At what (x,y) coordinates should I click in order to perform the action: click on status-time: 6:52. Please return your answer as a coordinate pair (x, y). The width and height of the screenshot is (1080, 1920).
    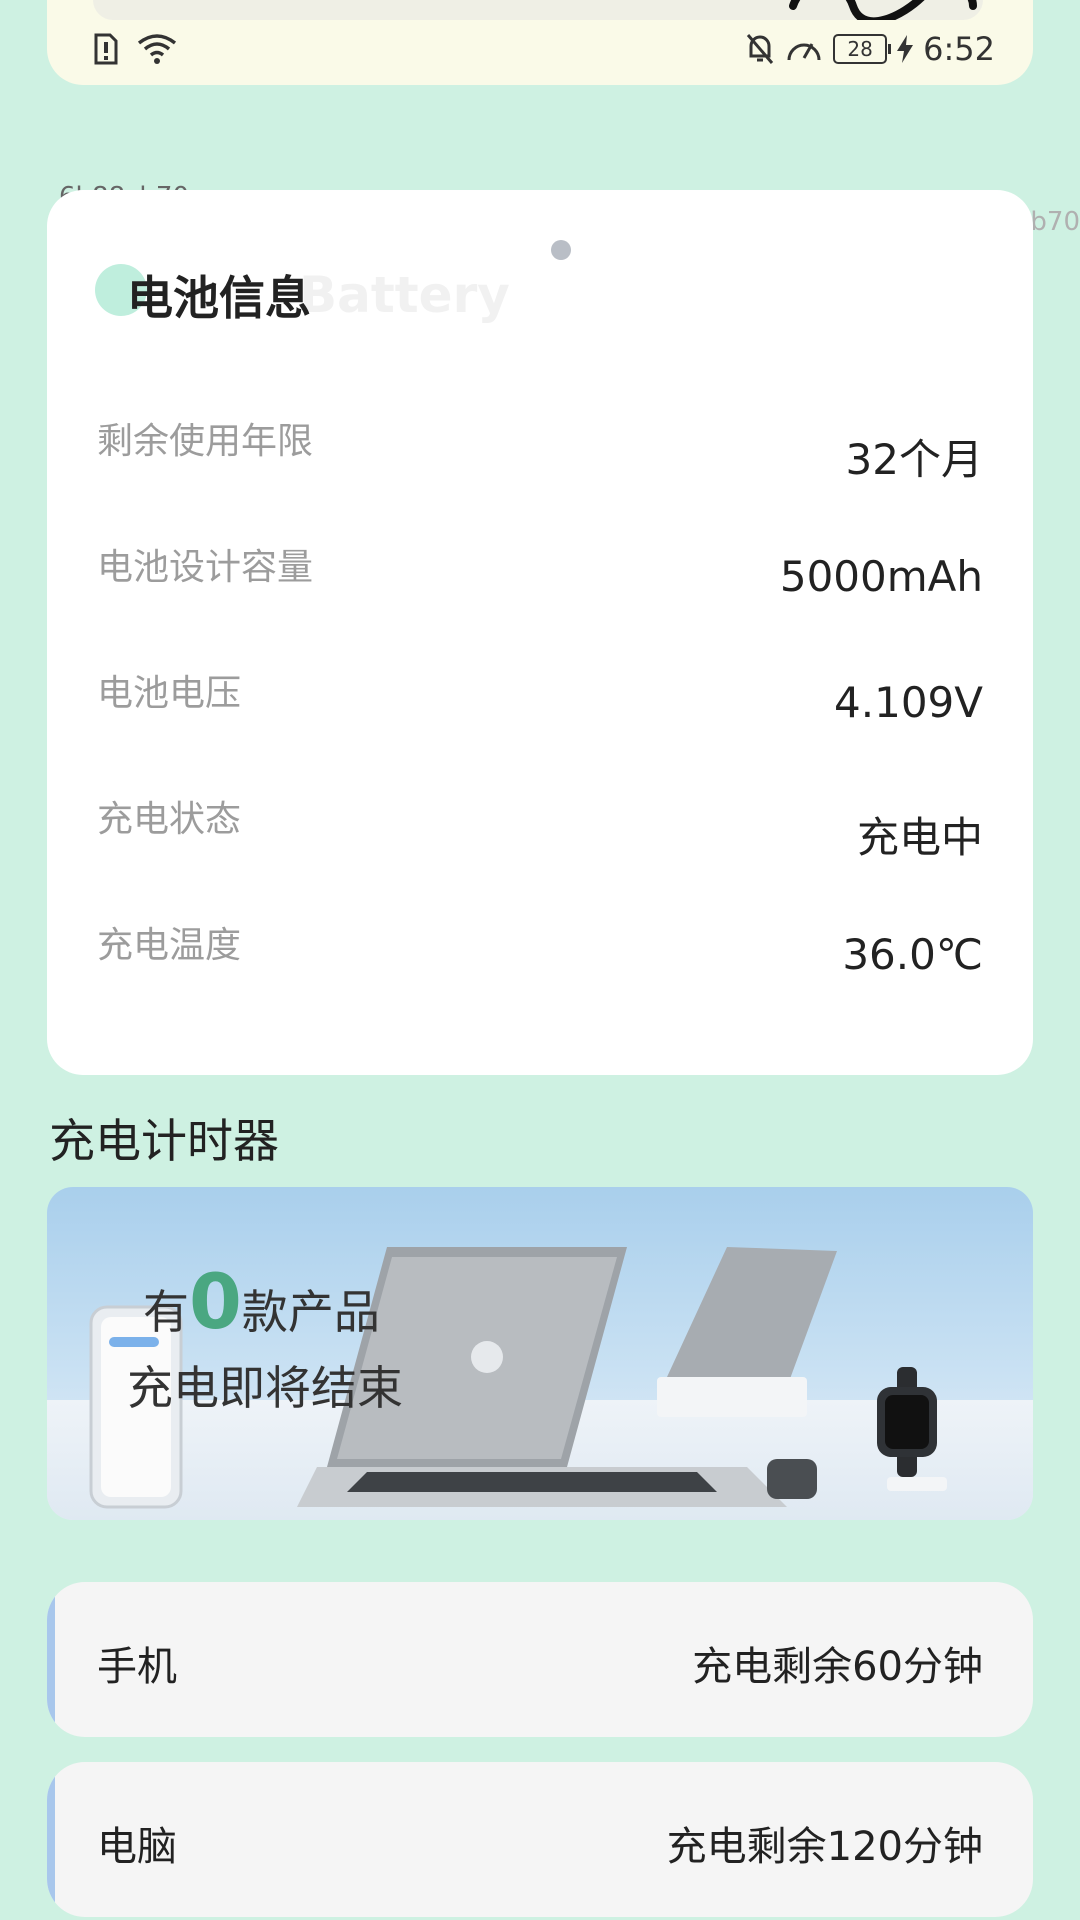
    Looking at the image, I should click on (959, 49).